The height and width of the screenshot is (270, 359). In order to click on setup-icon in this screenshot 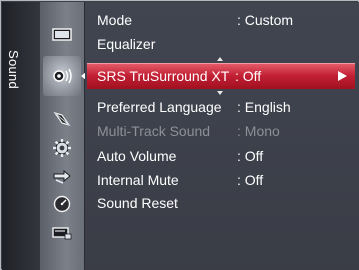, I will do `click(62, 148)`.